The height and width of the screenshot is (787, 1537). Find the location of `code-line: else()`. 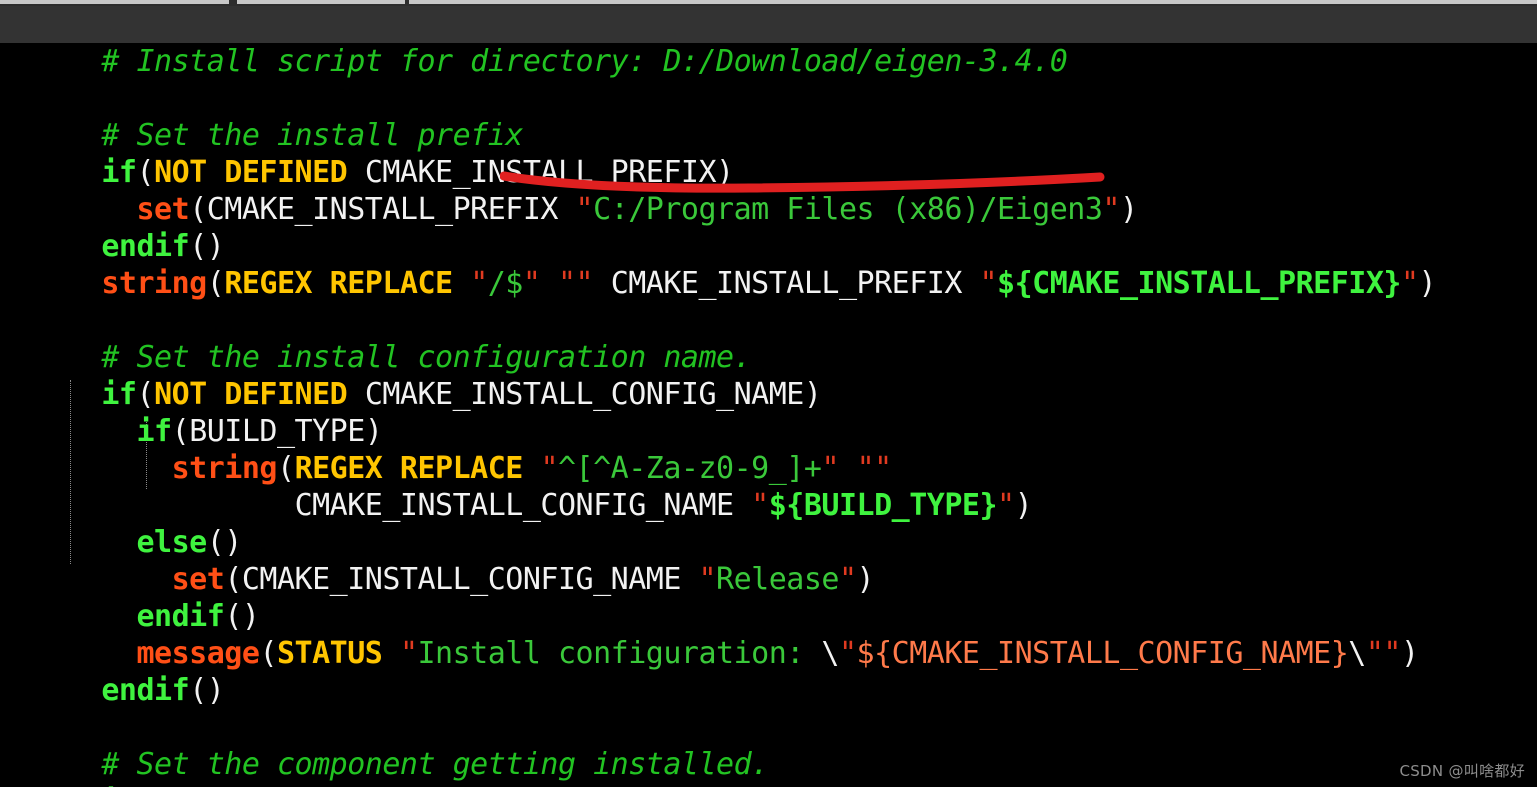

code-line: else() is located at coordinates (768, 523).